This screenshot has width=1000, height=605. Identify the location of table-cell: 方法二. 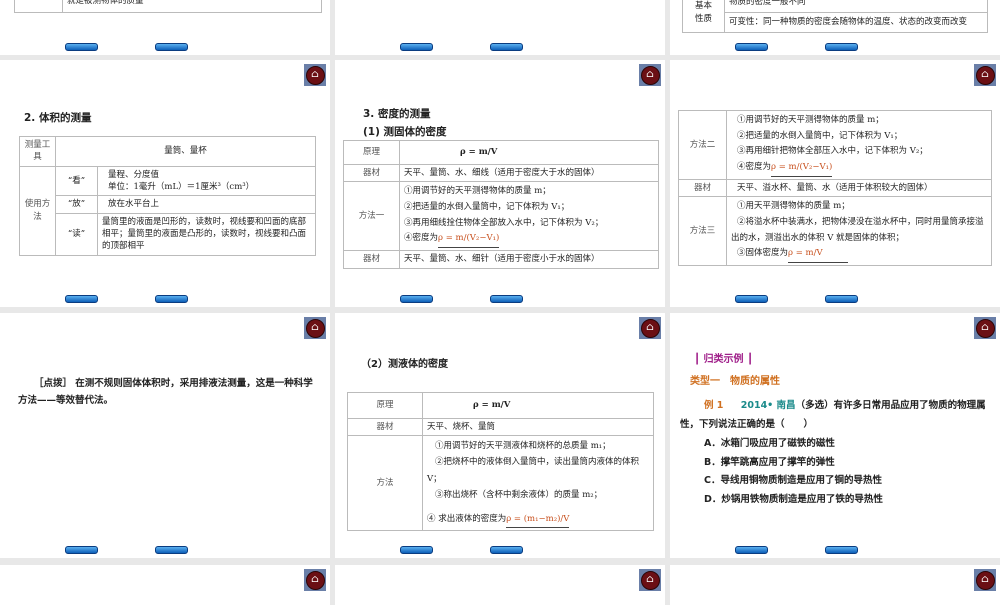
(702, 145).